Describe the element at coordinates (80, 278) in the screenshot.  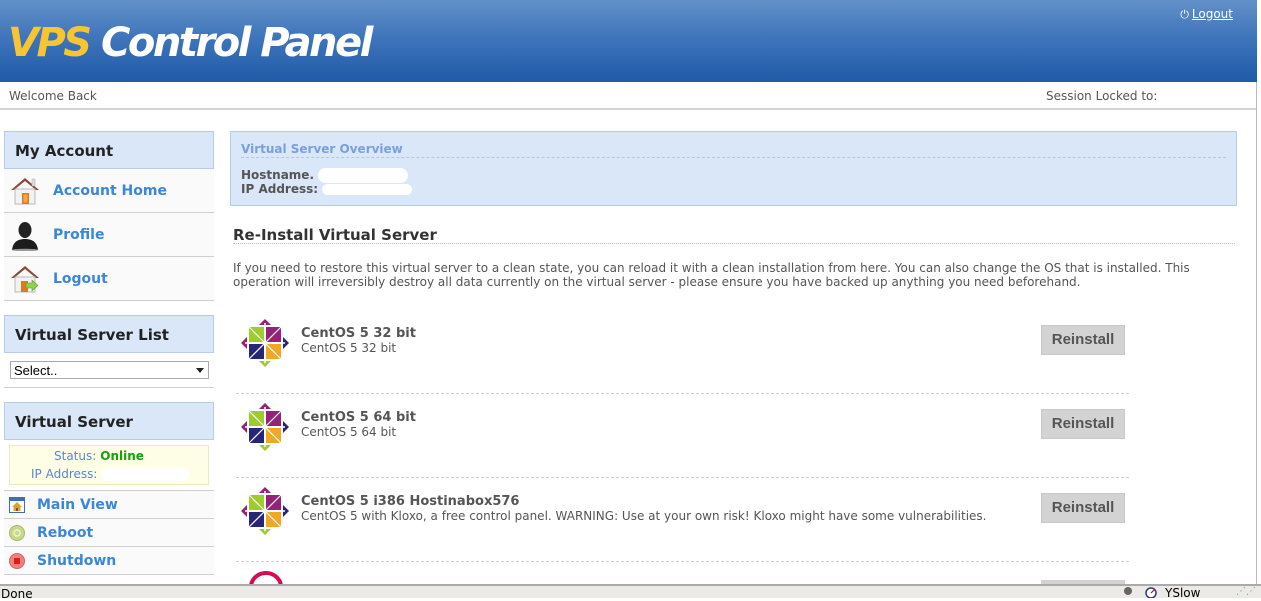
I see `sidebar-item-label: Logout` at that location.